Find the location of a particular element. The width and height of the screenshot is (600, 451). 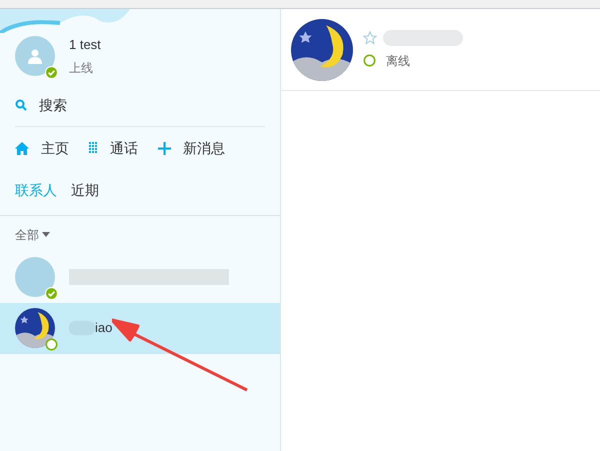

nav-button: 新消息 is located at coordinates (191, 148).